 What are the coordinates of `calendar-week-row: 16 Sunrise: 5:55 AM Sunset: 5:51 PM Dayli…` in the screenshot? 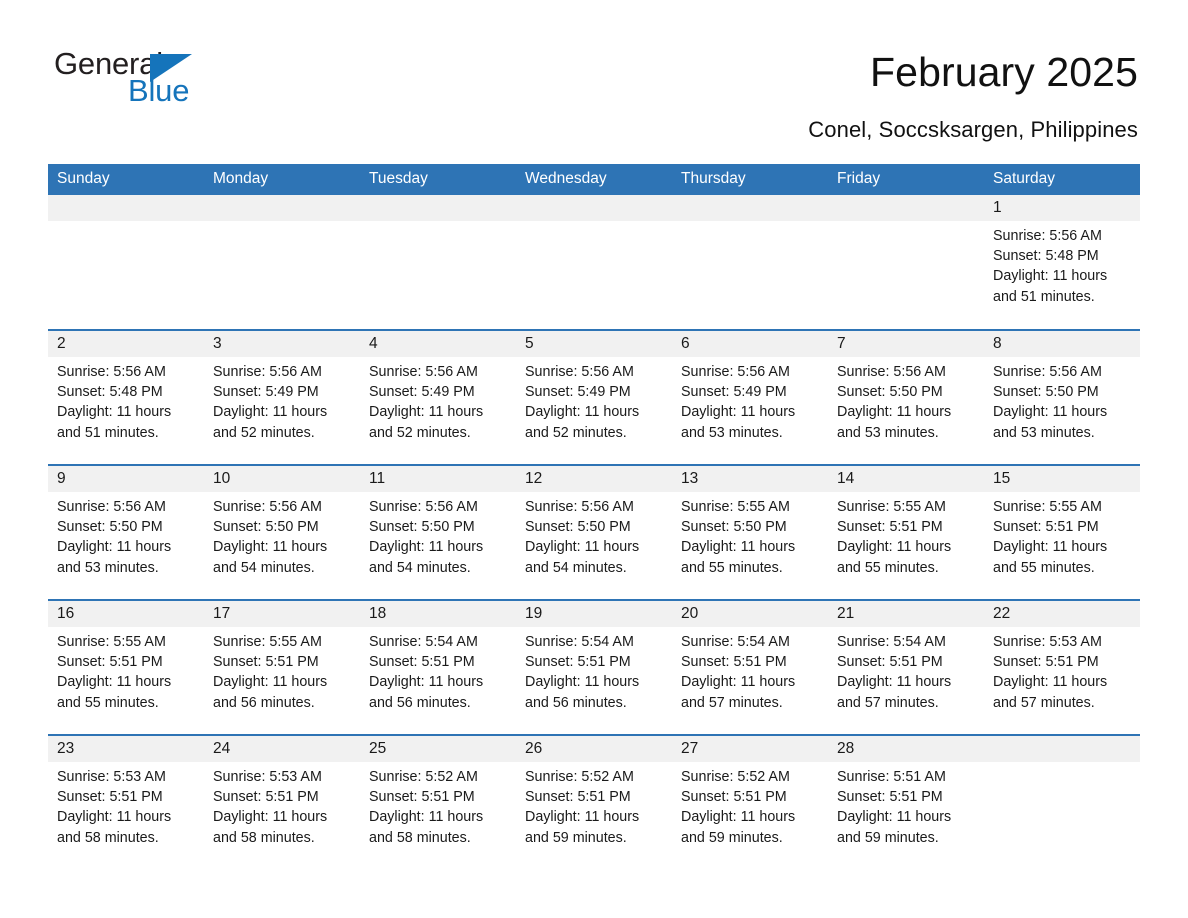 It's located at (594, 667).